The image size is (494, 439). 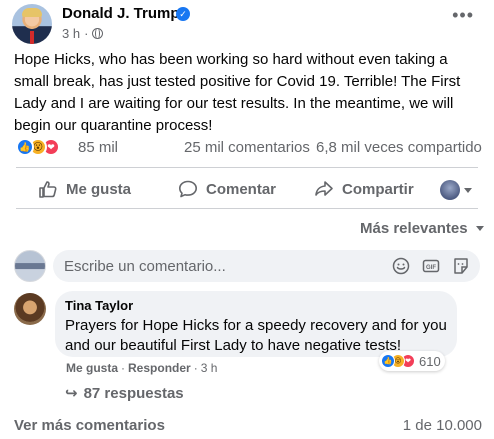 I want to click on comment-reply-link: Responder, so click(x=159, y=368).